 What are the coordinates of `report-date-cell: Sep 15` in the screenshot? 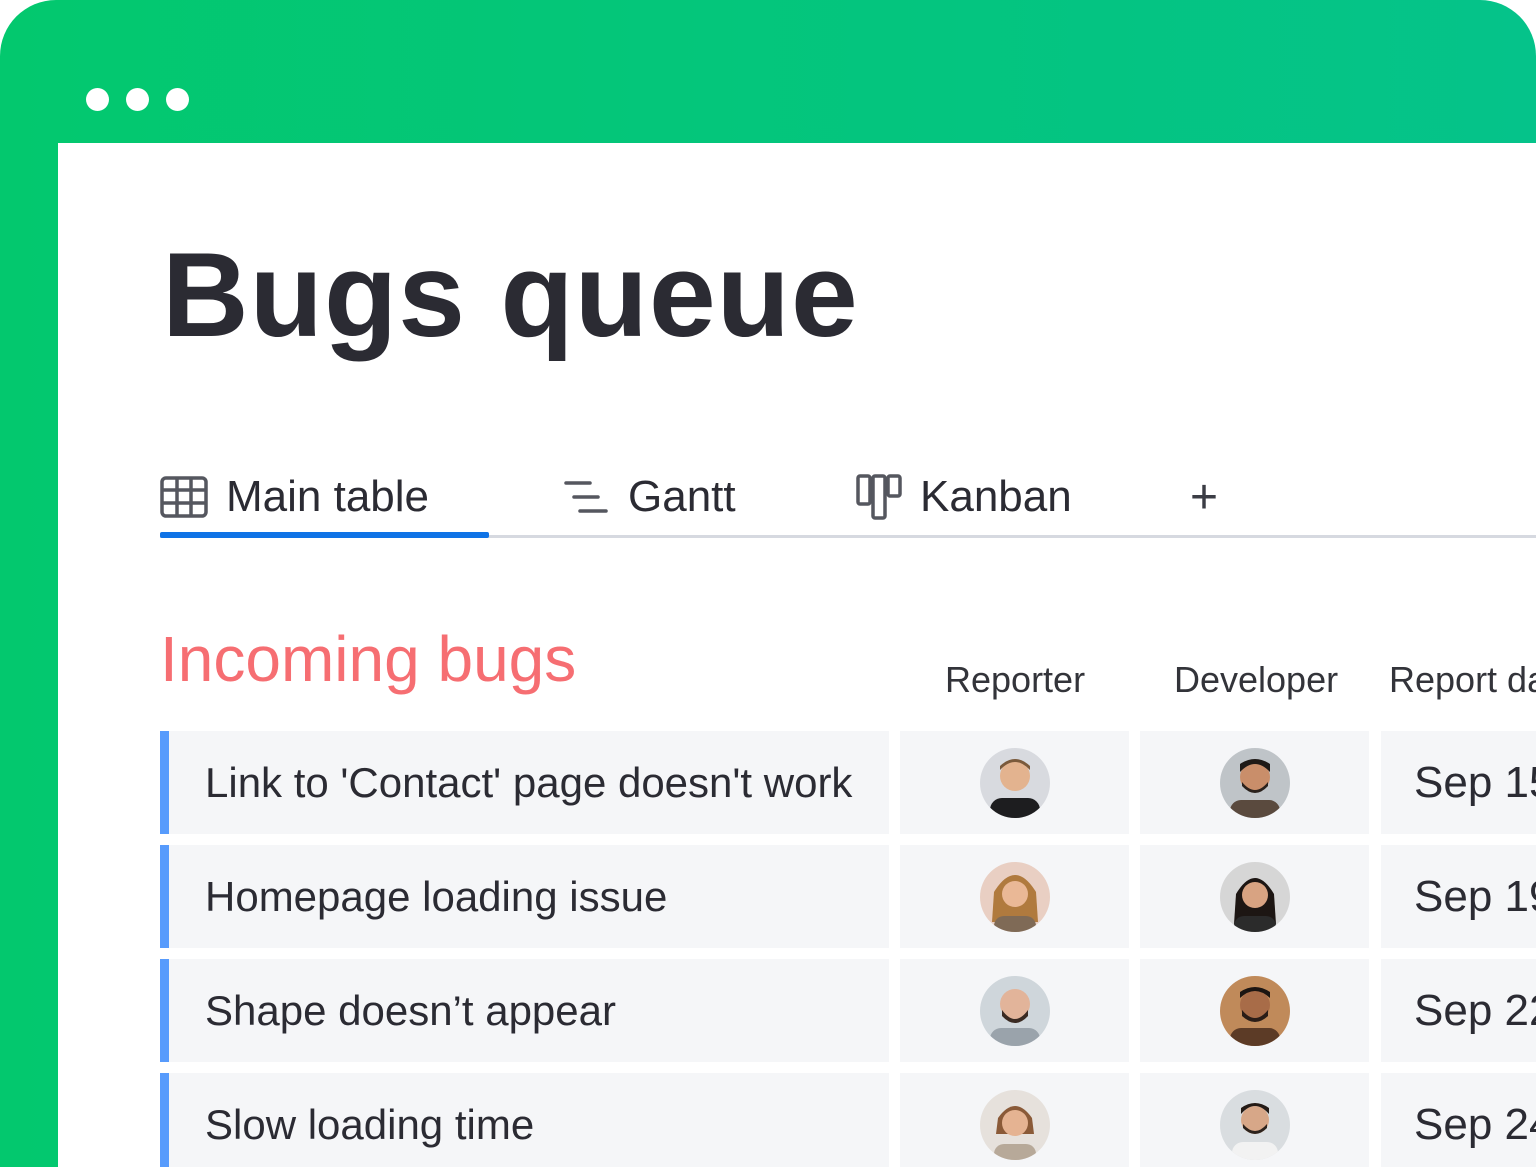 It's located at (1458, 782).